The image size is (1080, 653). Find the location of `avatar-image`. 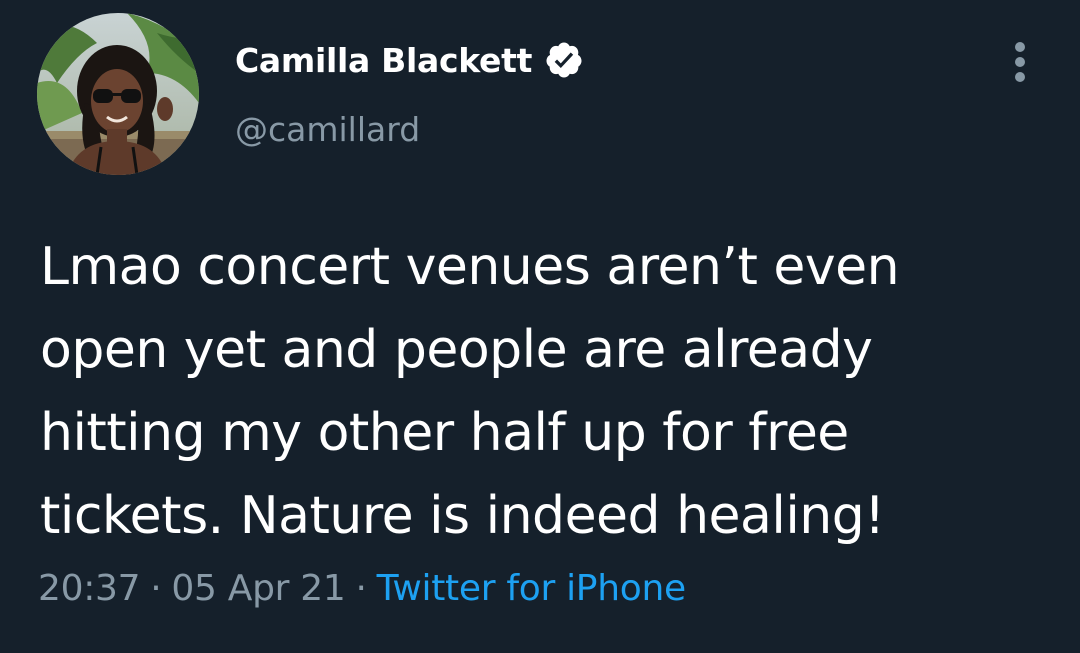

avatar-image is located at coordinates (118, 94).